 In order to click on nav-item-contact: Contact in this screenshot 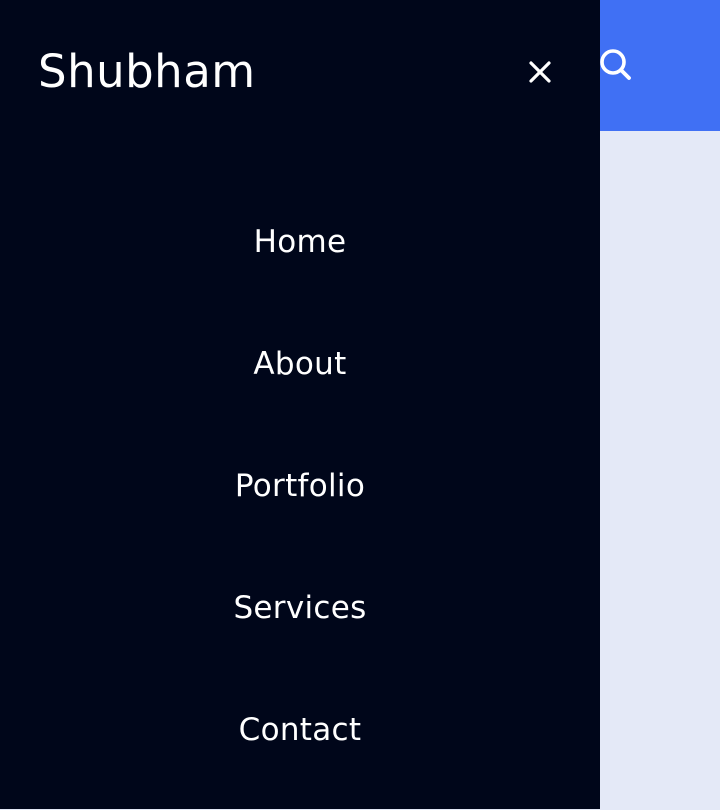, I will do `click(300, 749)`.